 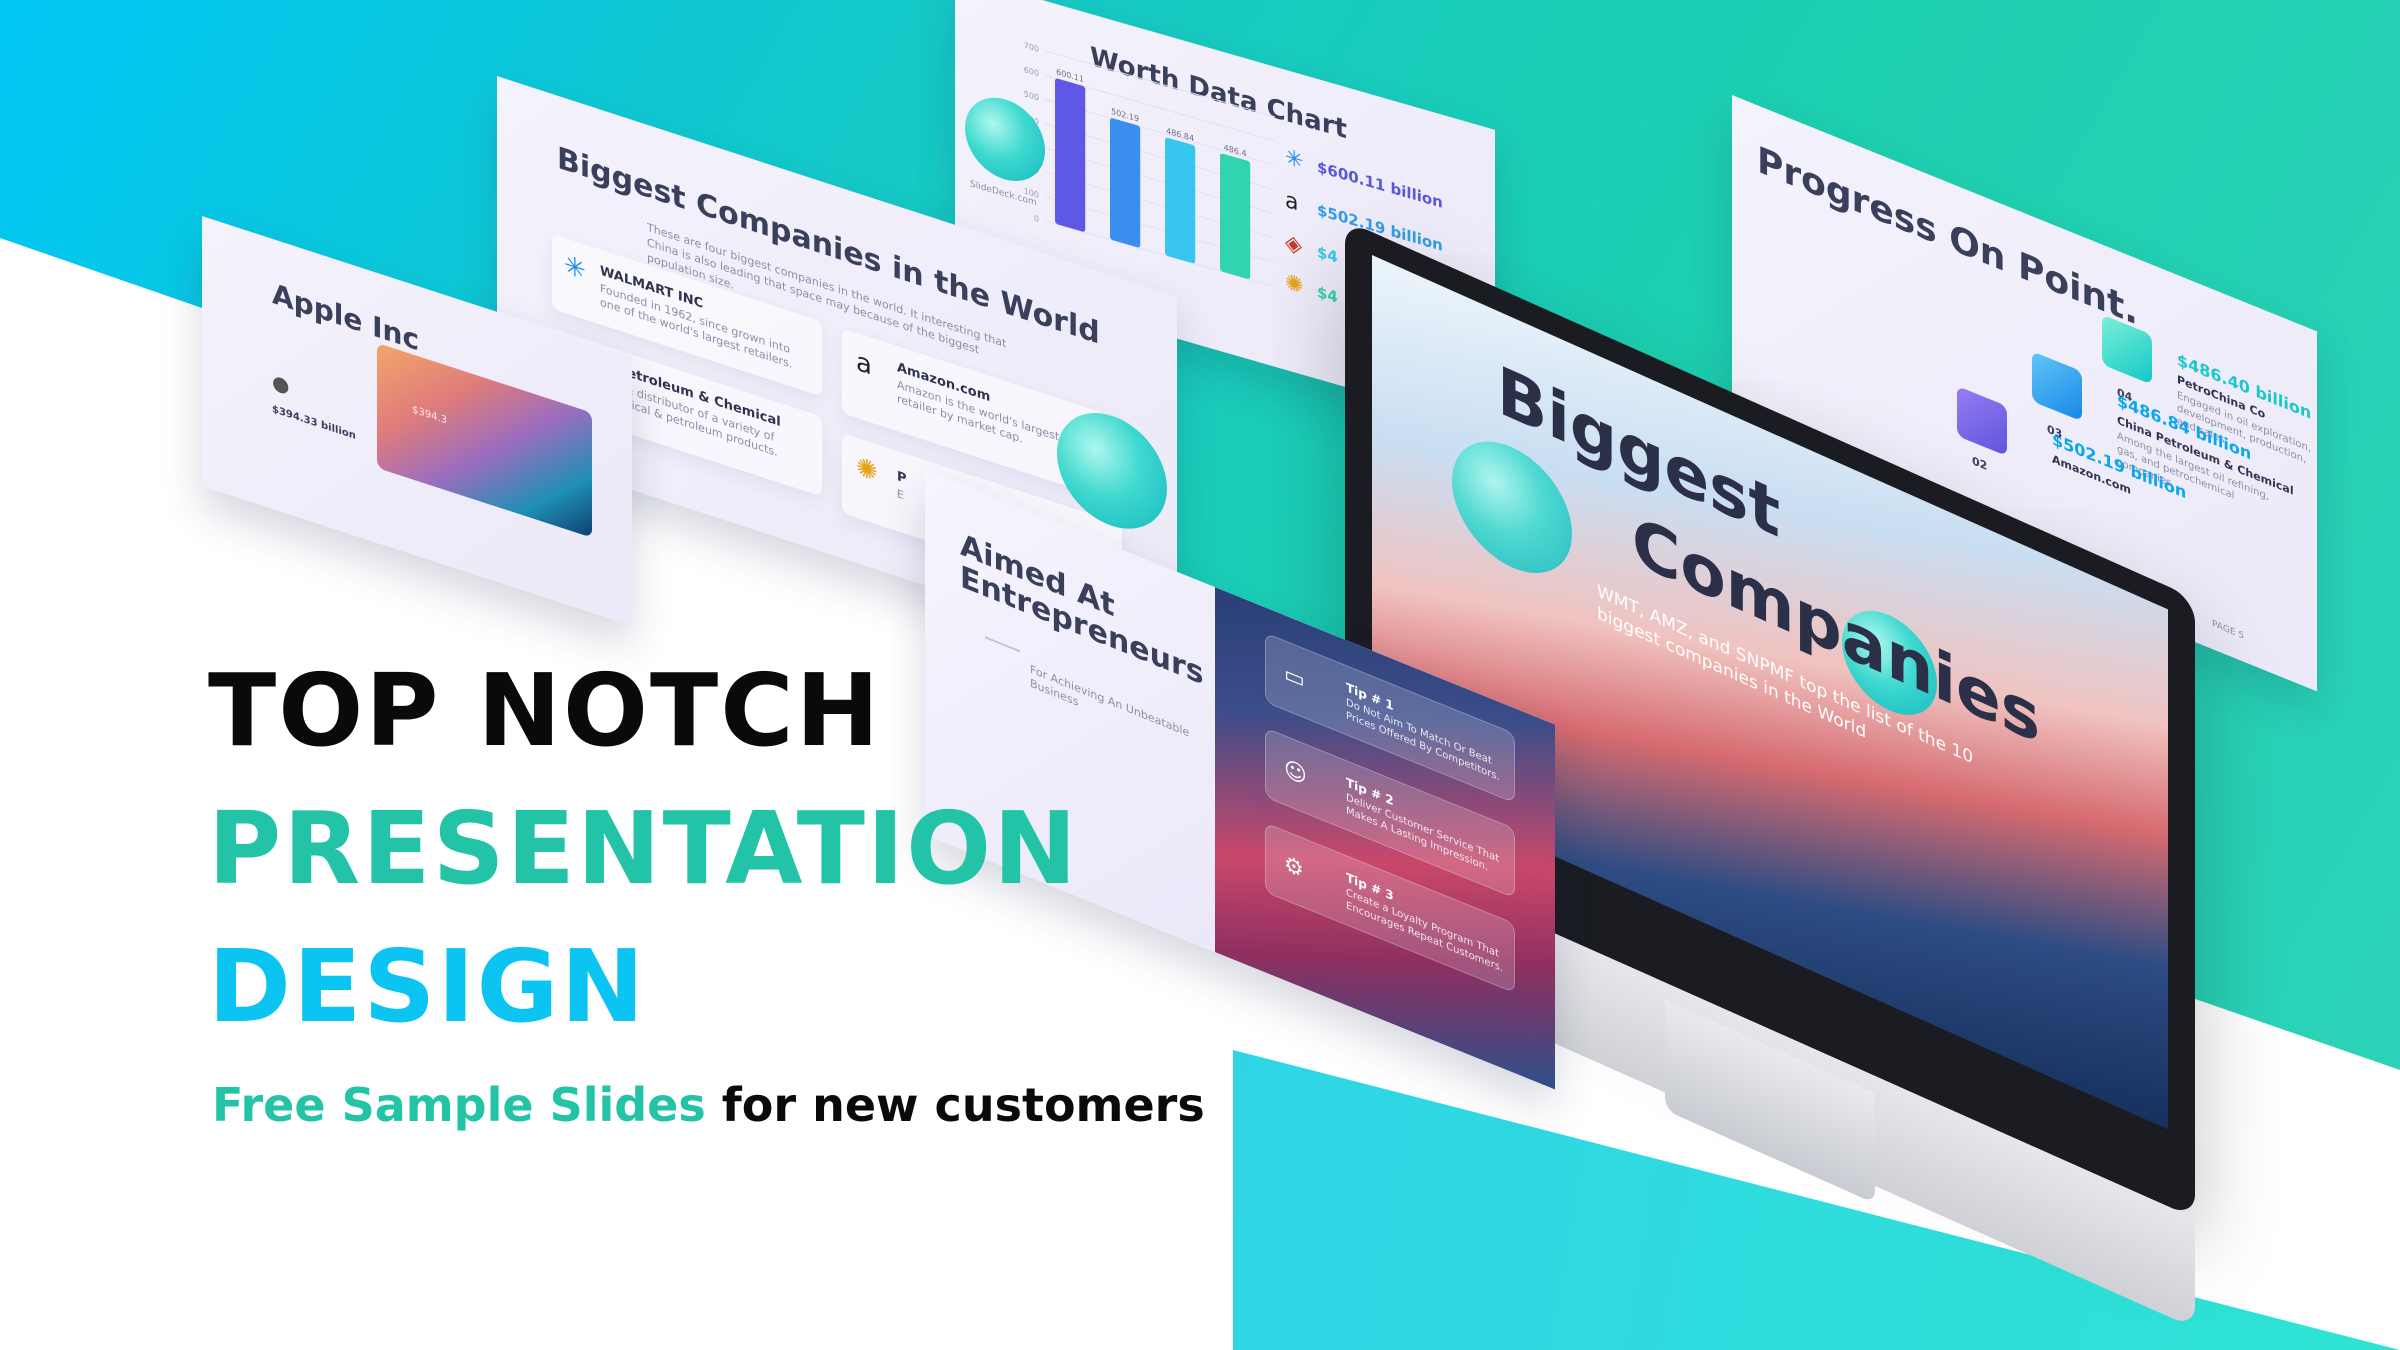 What do you see at coordinates (1002, 644) in the screenshot?
I see `divider` at bounding box center [1002, 644].